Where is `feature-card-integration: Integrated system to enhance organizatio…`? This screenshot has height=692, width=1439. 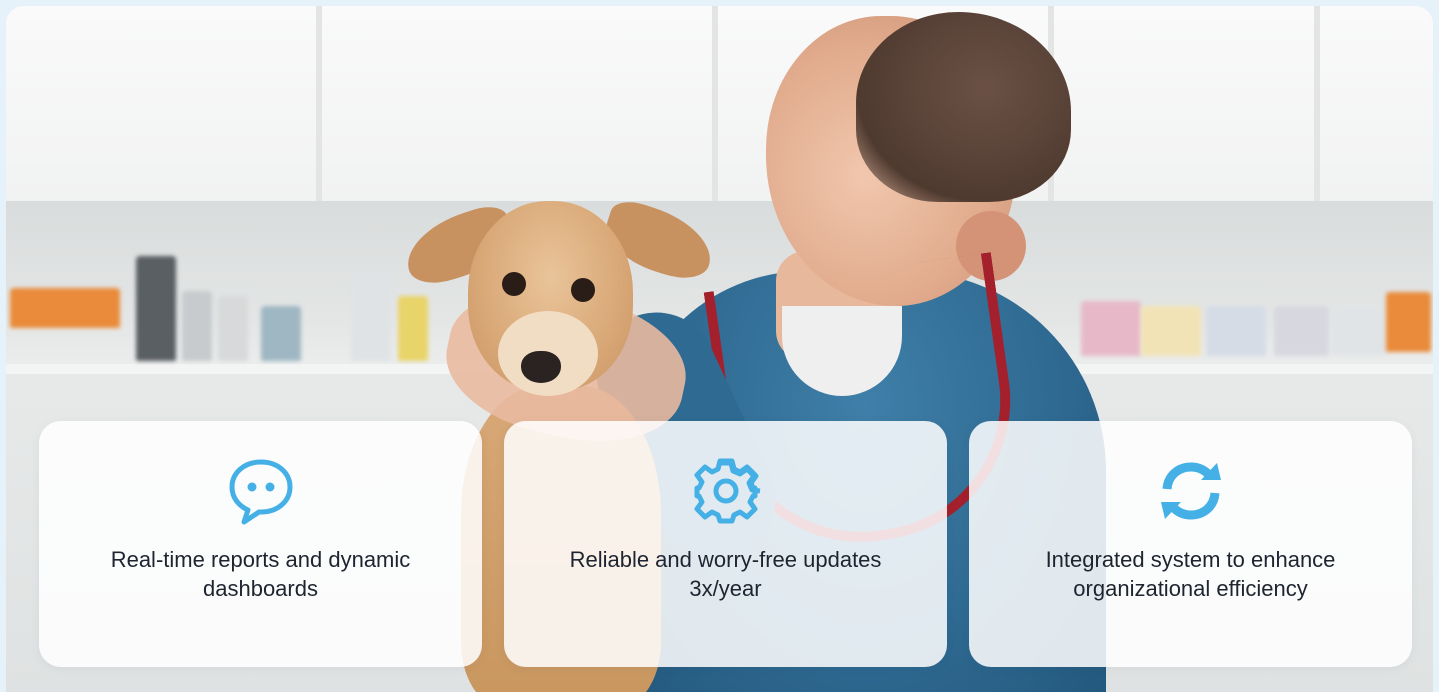
feature-card-integration: Integrated system to enhance organizatio… is located at coordinates (1190, 544).